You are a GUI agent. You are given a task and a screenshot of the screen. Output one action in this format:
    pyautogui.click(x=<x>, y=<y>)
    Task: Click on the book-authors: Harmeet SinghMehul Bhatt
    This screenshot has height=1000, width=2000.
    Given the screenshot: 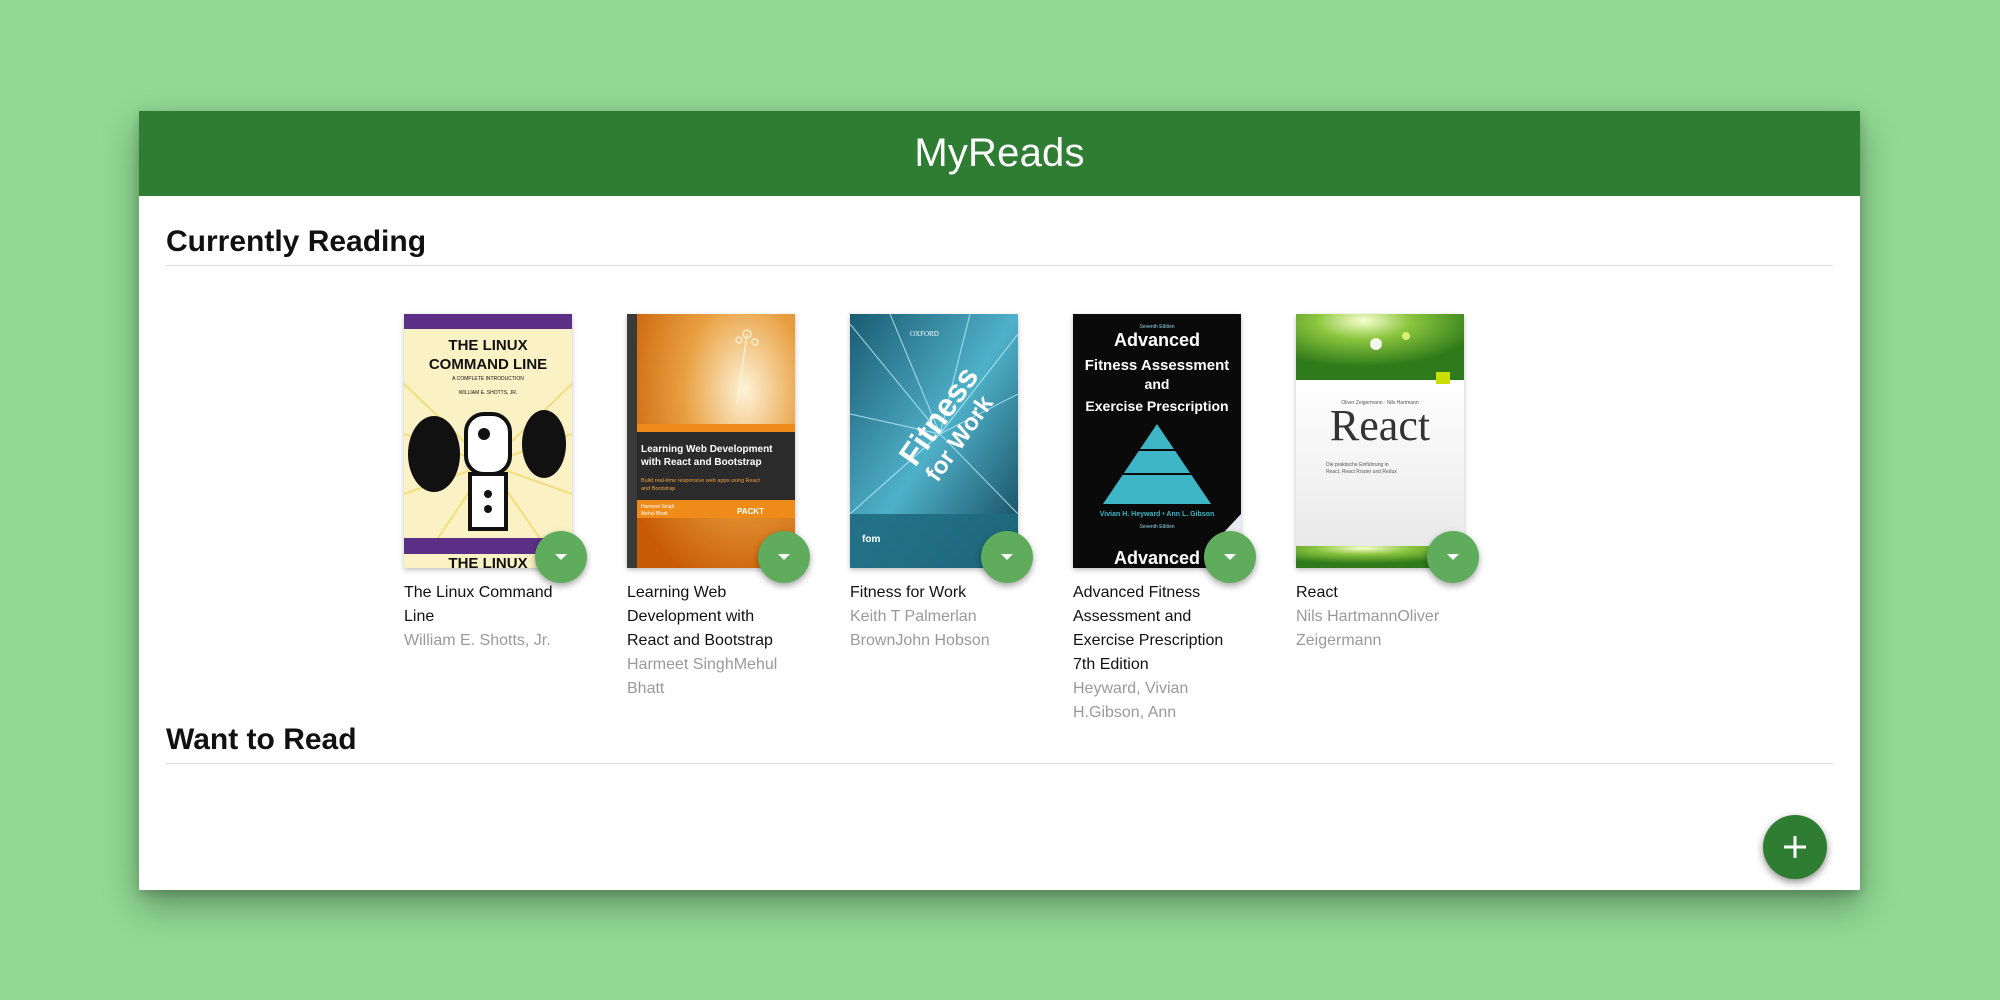 What is the action you would take?
    pyautogui.click(x=702, y=676)
    